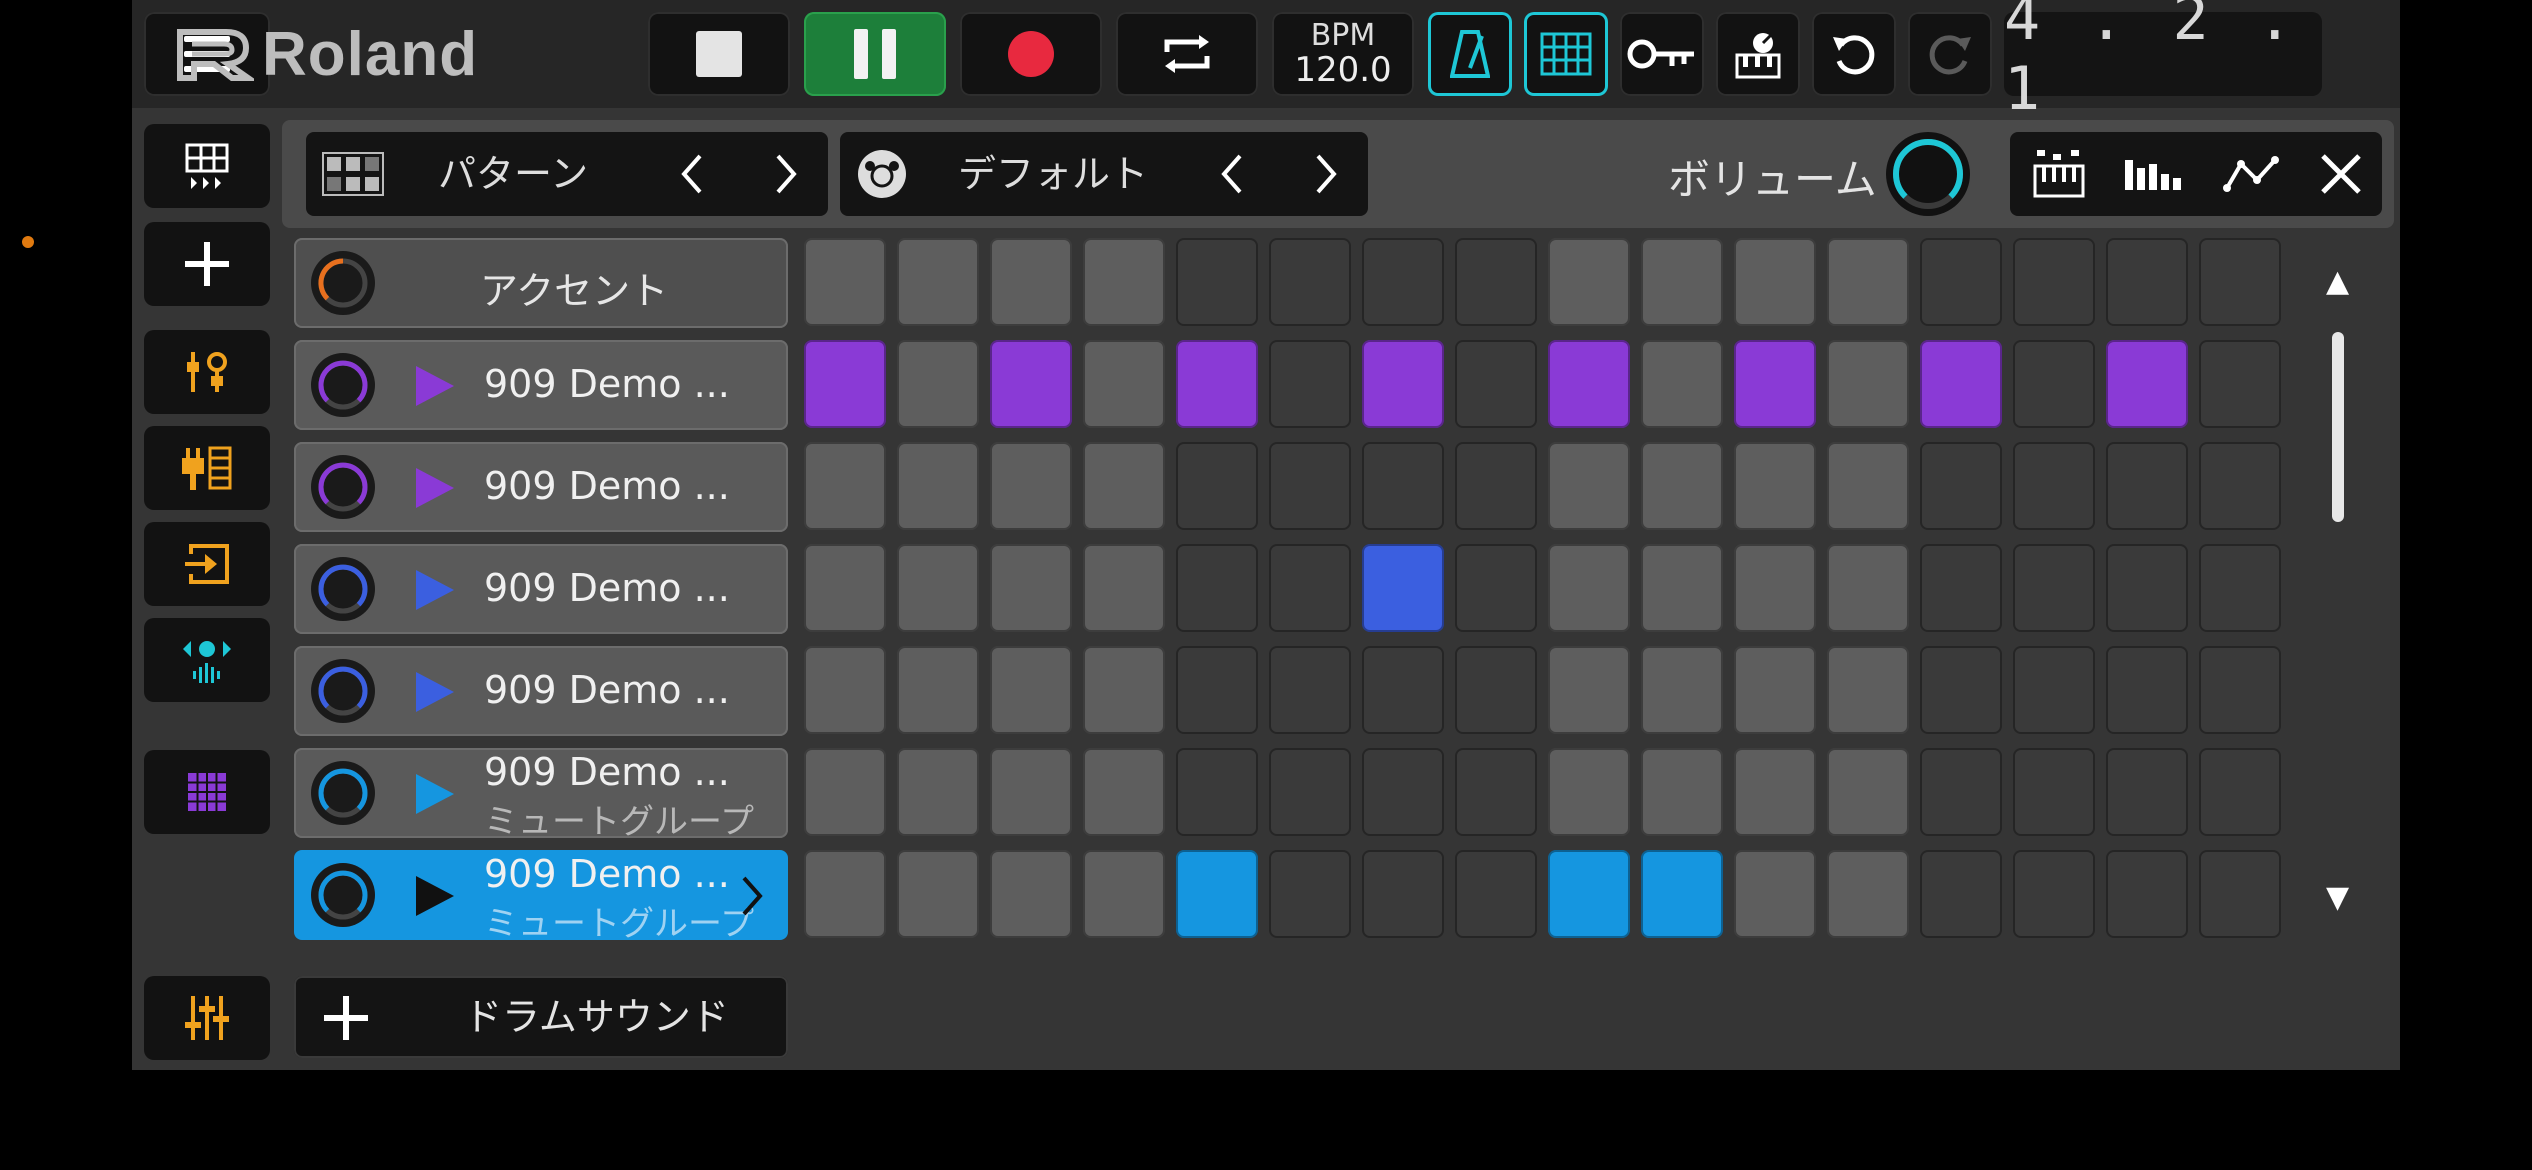 The width and height of the screenshot is (2532, 1170). What do you see at coordinates (1950, 54) in the screenshot?
I see `redo-button` at bounding box center [1950, 54].